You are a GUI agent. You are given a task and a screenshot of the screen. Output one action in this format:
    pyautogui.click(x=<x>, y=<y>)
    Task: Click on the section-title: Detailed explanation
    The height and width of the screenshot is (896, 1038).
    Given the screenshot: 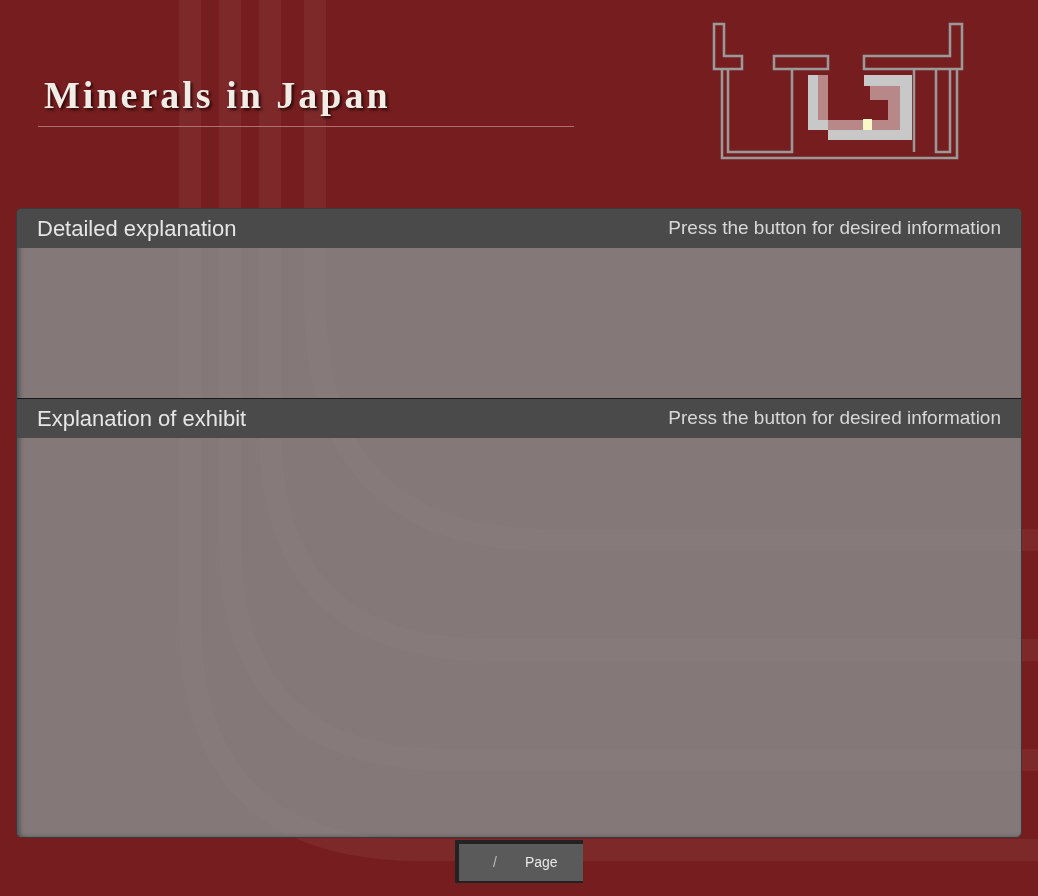 What is the action you would take?
    pyautogui.click(x=137, y=229)
    